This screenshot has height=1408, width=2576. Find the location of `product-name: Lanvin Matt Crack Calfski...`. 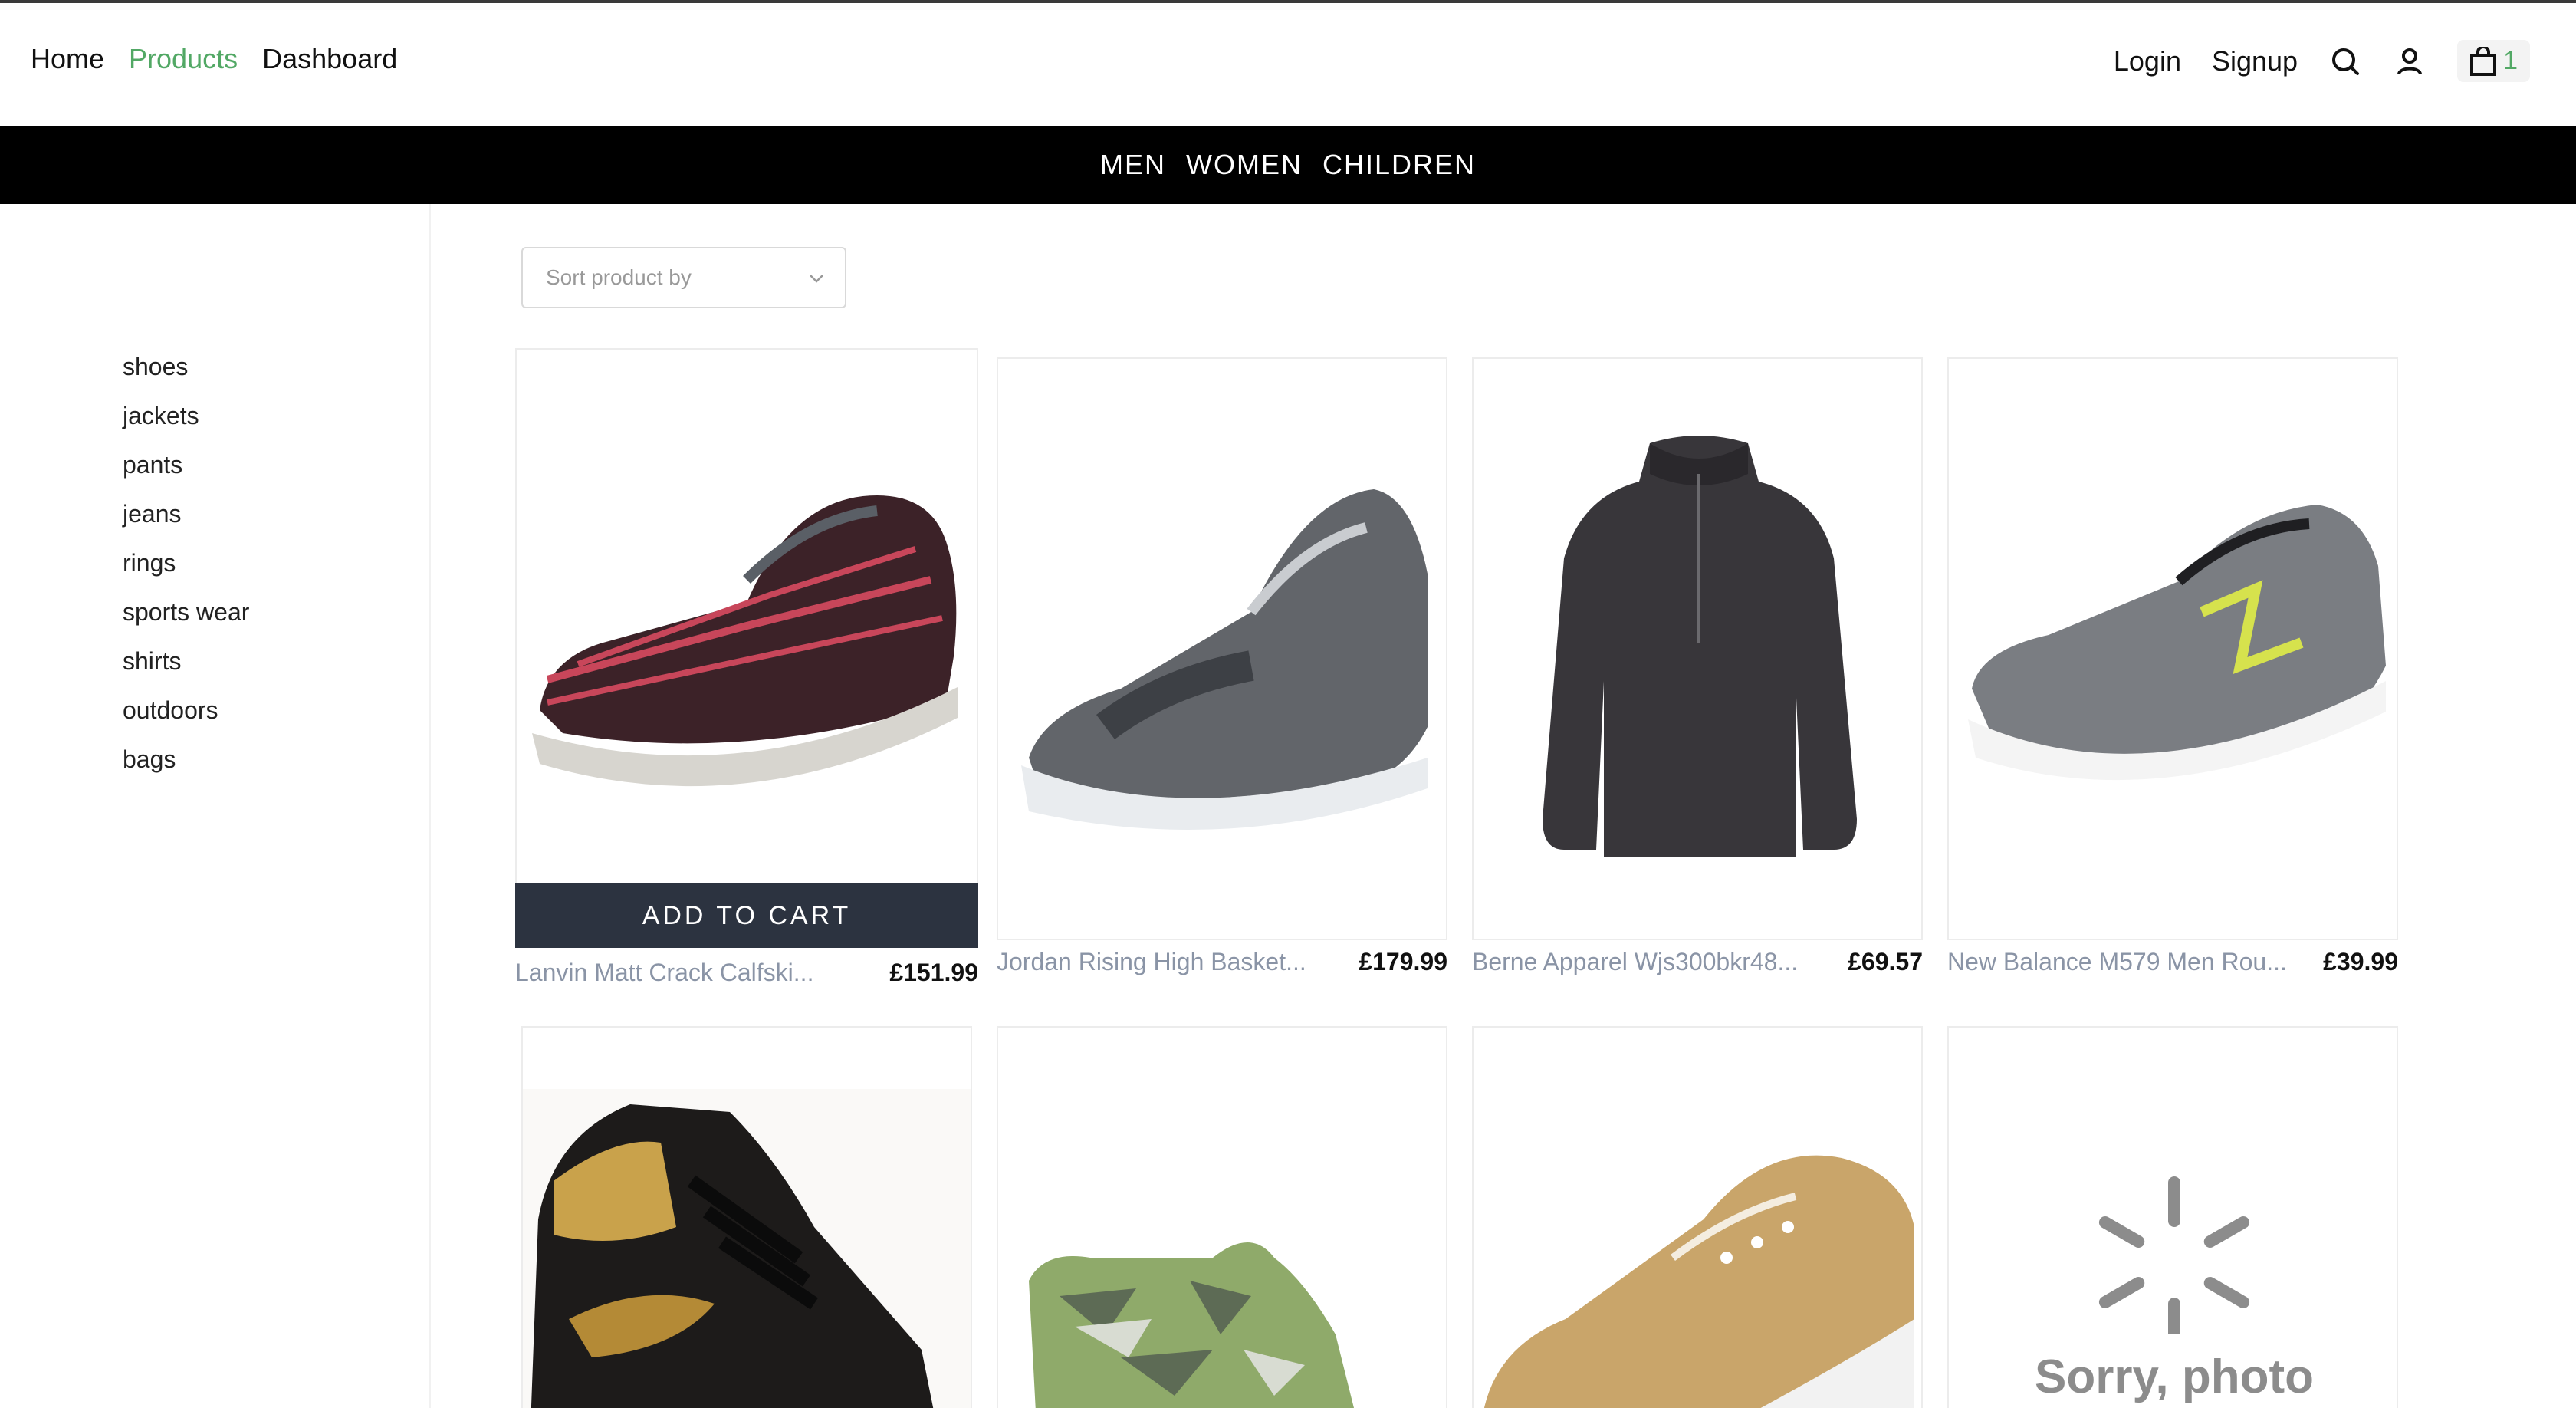

product-name: Lanvin Matt Crack Calfski... is located at coordinates (664, 973).